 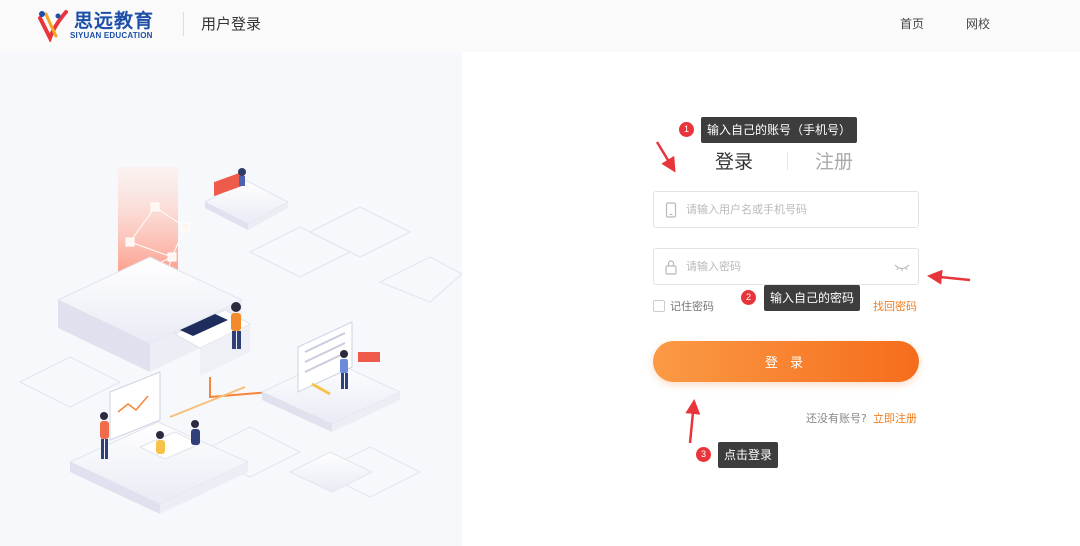 What do you see at coordinates (659, 306) in the screenshot?
I see `checkbox-box` at bounding box center [659, 306].